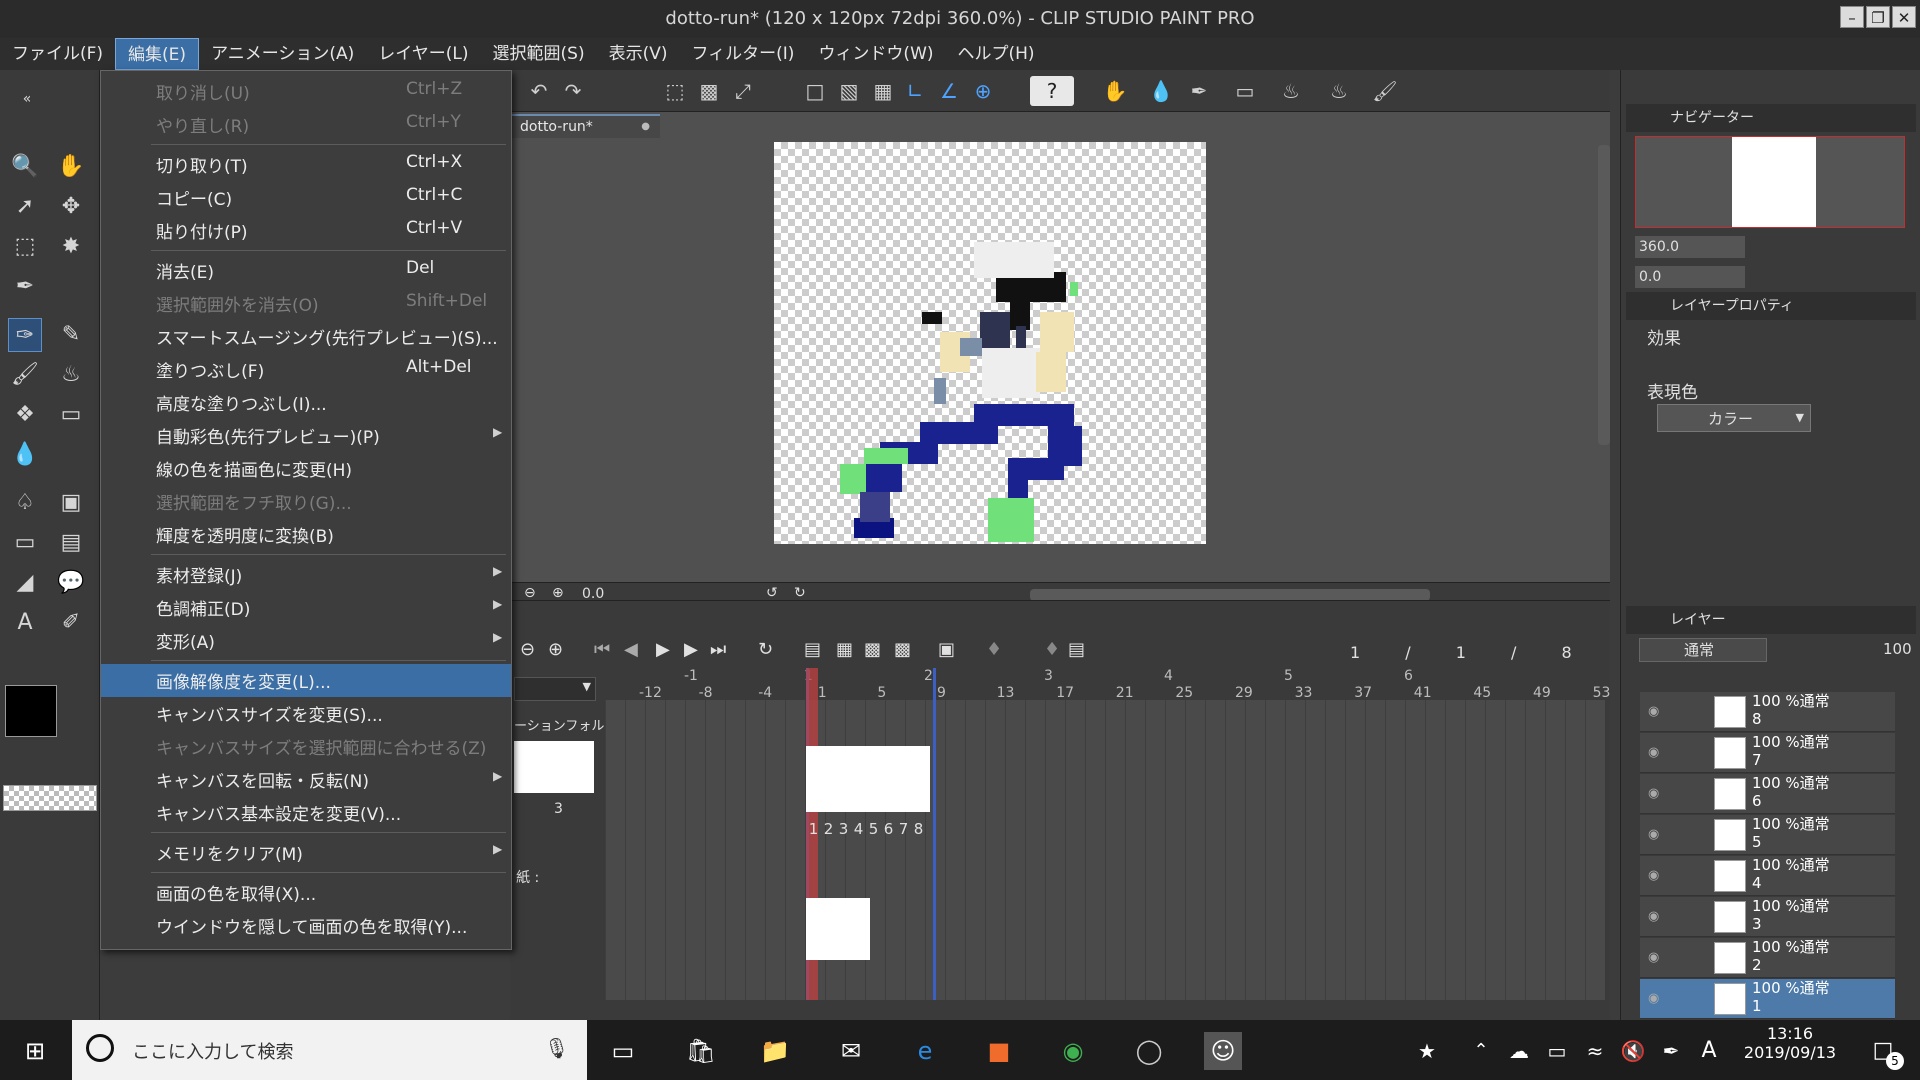 This screenshot has height=1080, width=1920. Describe the element at coordinates (1557, 1051) in the screenshot. I see `battery-icon: ▭` at that location.